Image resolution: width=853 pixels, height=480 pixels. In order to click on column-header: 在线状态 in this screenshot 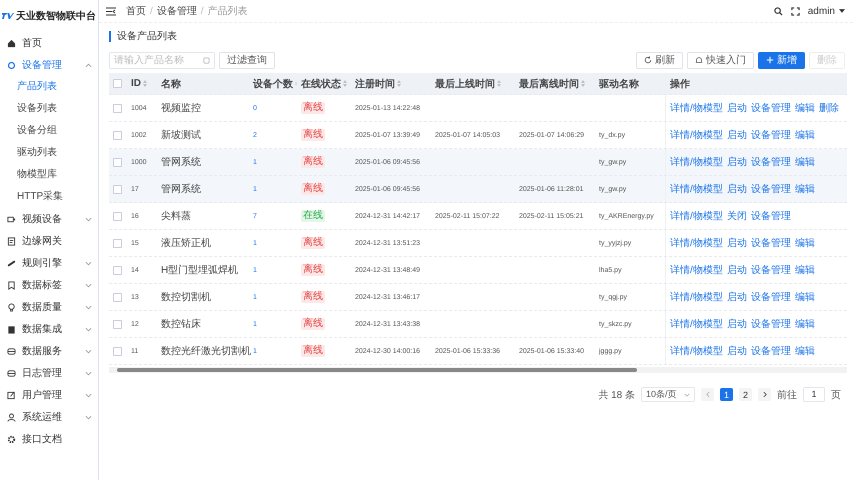, I will do `click(324, 83)`.